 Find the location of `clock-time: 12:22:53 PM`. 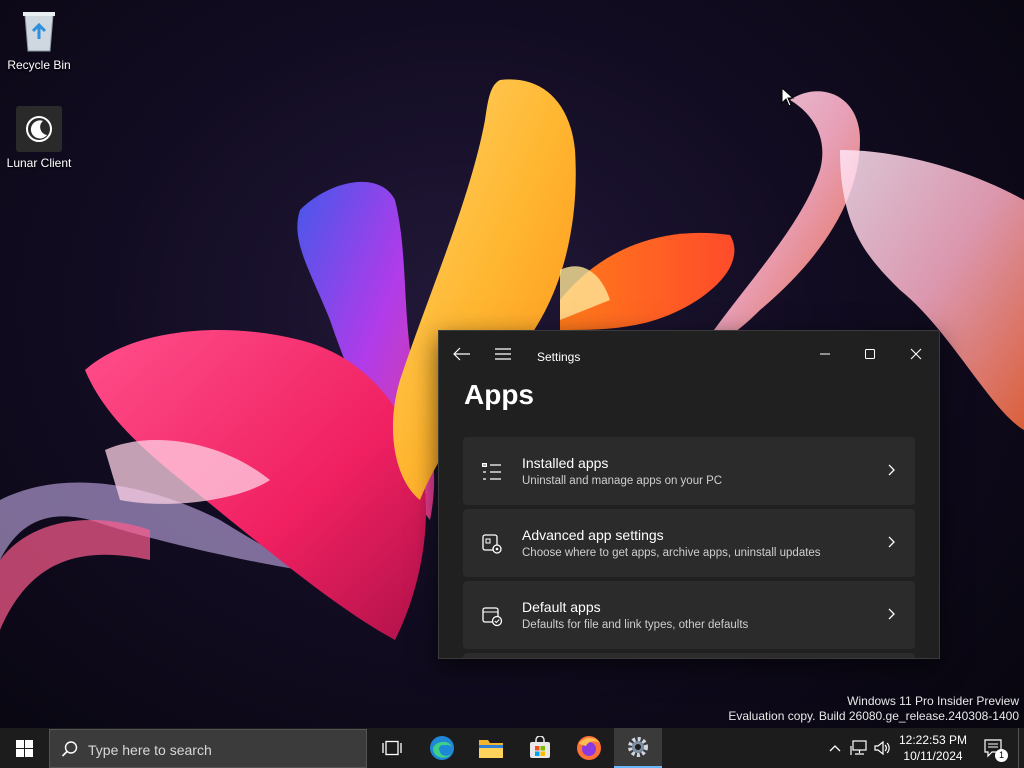

clock-time: 12:22:53 PM is located at coordinates (933, 740).